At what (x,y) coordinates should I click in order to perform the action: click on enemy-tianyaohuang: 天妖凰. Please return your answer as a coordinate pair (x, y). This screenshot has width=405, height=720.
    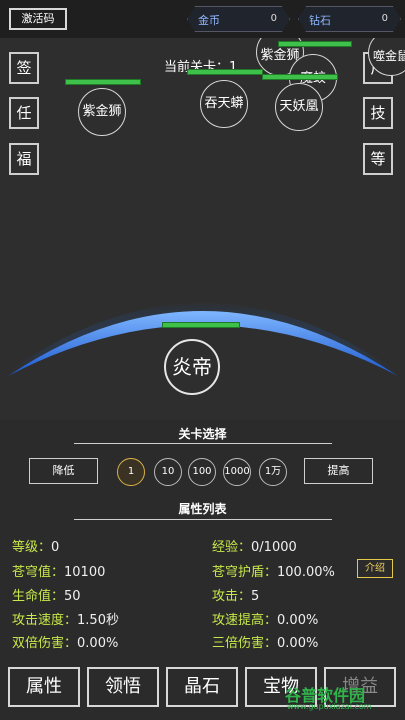
    Looking at the image, I should click on (299, 107).